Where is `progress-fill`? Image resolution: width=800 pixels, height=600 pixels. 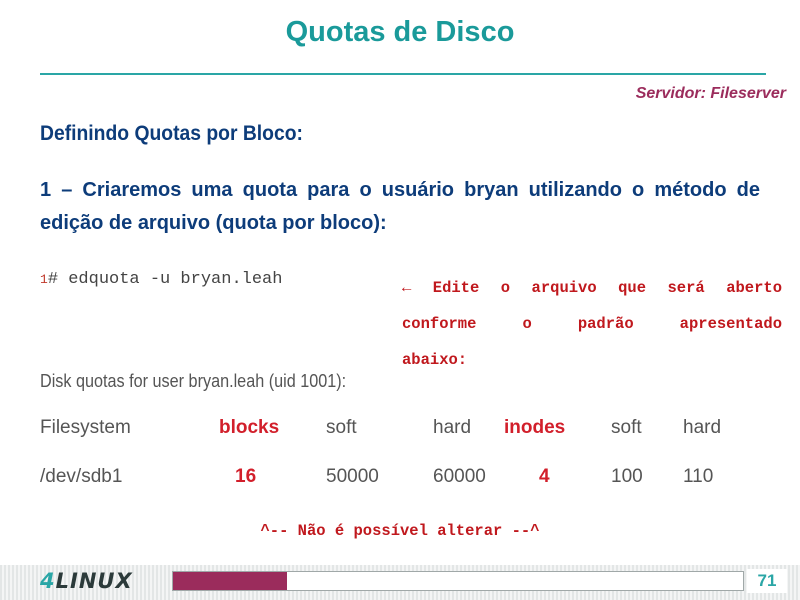 progress-fill is located at coordinates (230, 581).